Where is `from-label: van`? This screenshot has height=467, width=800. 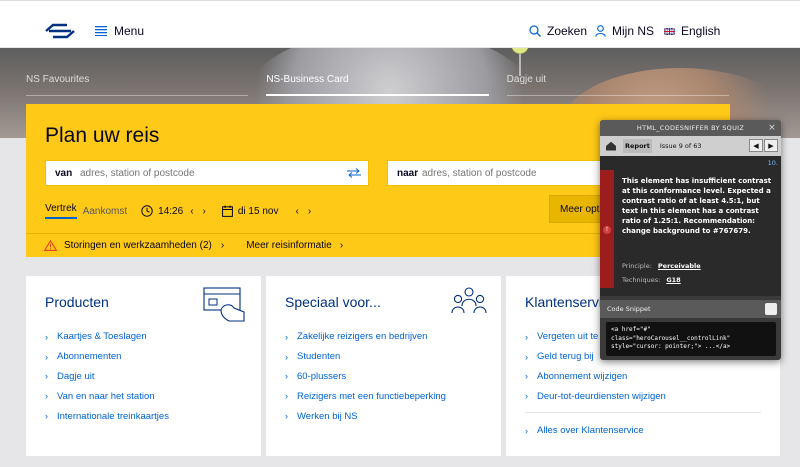
from-label: van is located at coordinates (64, 173).